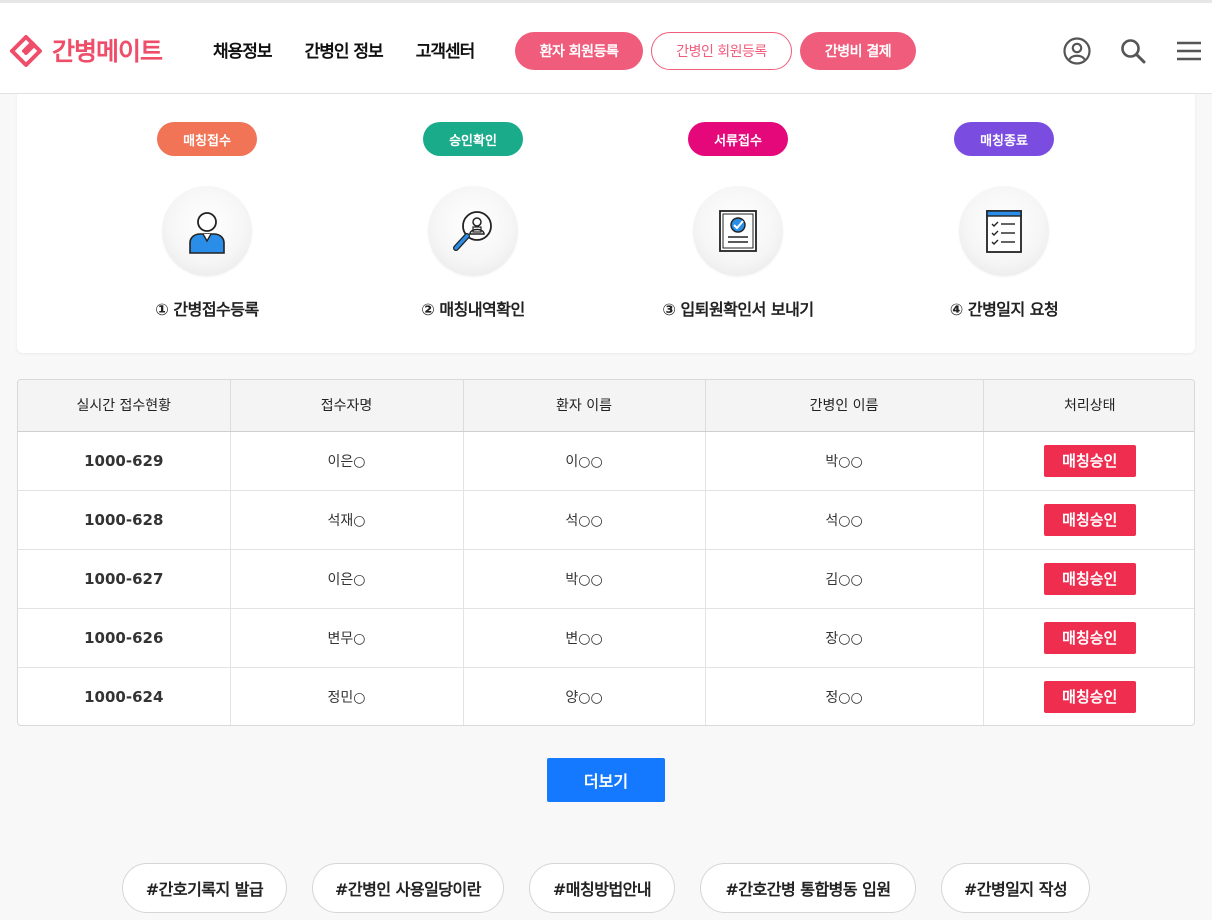 The height and width of the screenshot is (920, 1212). What do you see at coordinates (1133, 51) in the screenshot?
I see `search-icon` at bounding box center [1133, 51].